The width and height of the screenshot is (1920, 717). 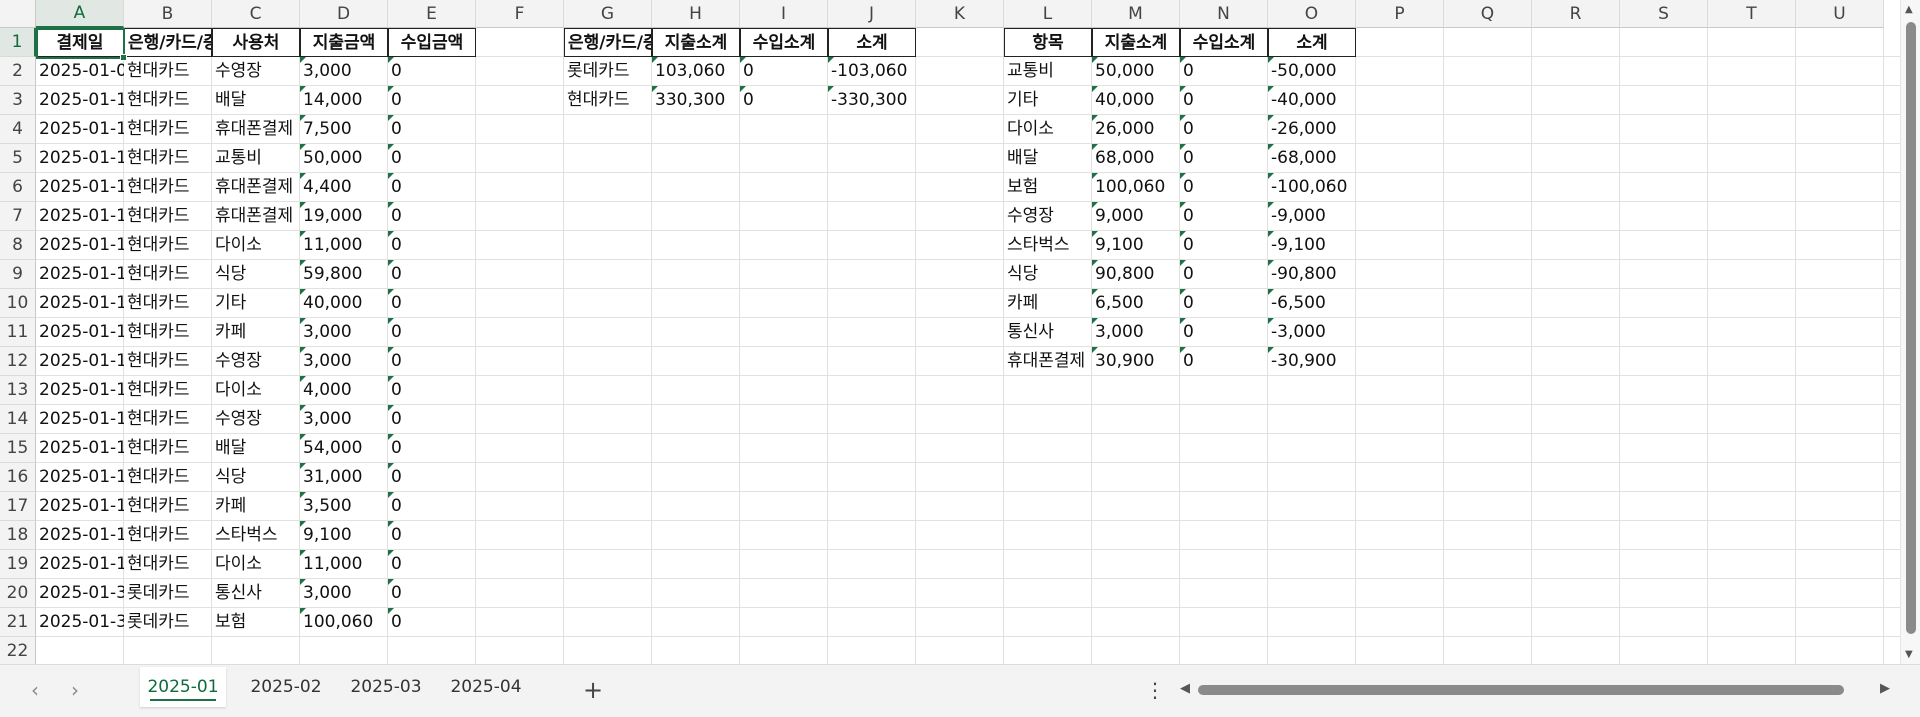 I want to click on column-header-m: M, so click(x=1136, y=14).